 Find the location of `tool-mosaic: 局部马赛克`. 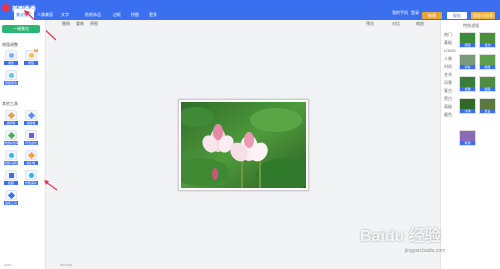

tool-mosaic: 局部马赛克 is located at coordinates (11, 157).